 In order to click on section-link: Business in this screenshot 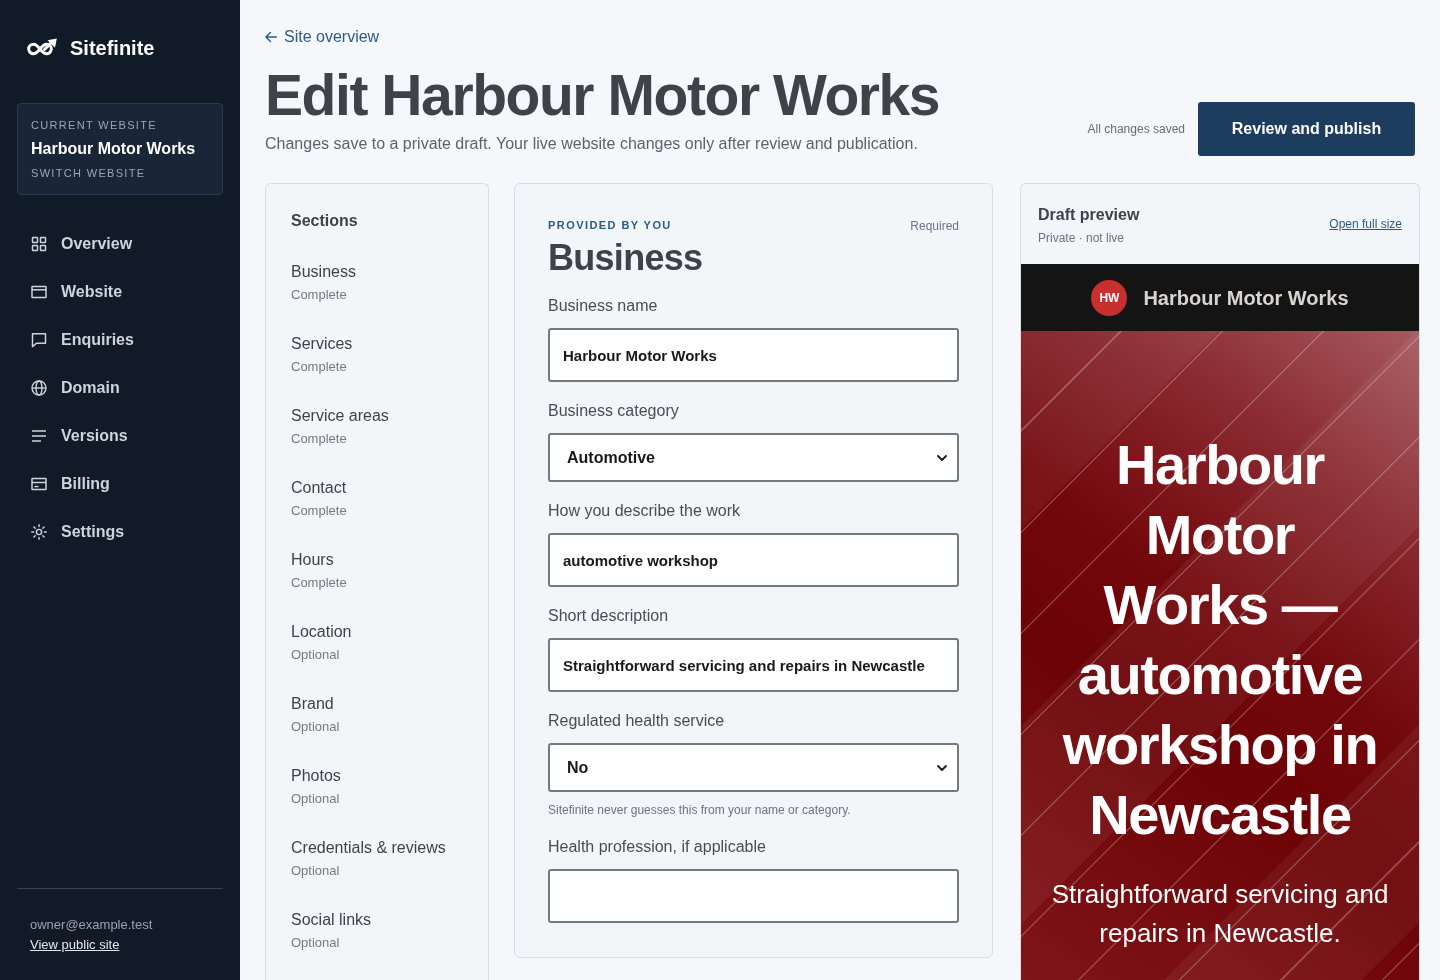, I will do `click(323, 272)`.